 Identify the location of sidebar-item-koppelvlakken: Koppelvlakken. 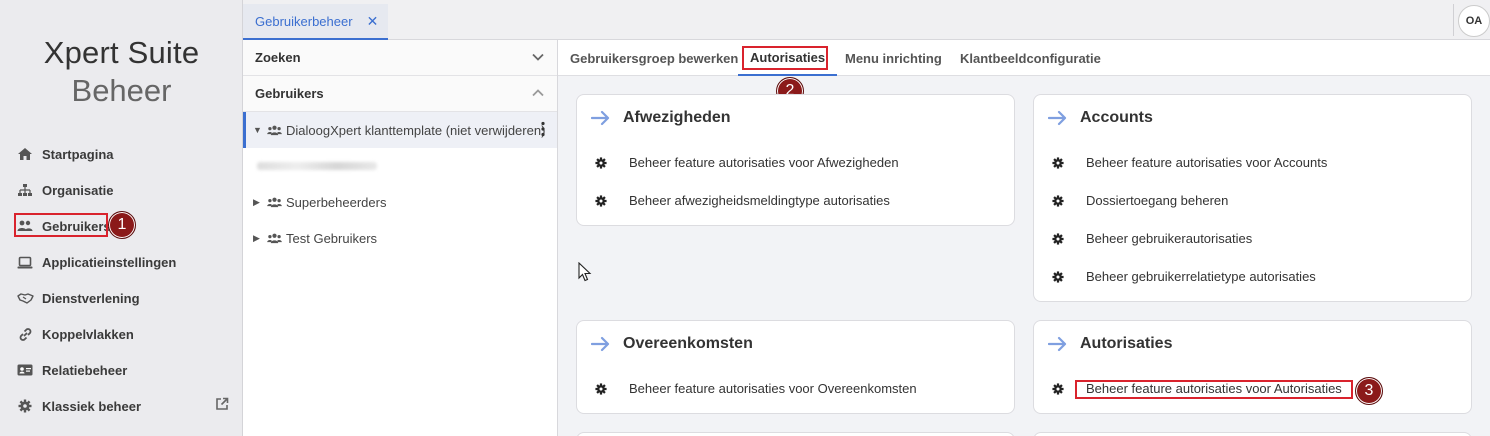
(121, 334).